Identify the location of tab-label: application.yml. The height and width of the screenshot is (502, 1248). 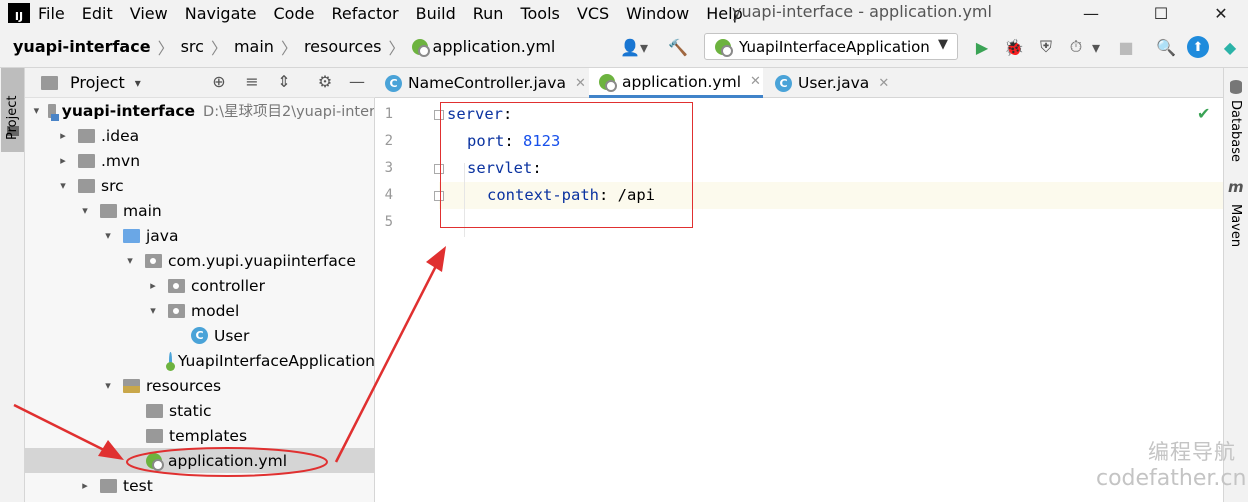
(682, 81).